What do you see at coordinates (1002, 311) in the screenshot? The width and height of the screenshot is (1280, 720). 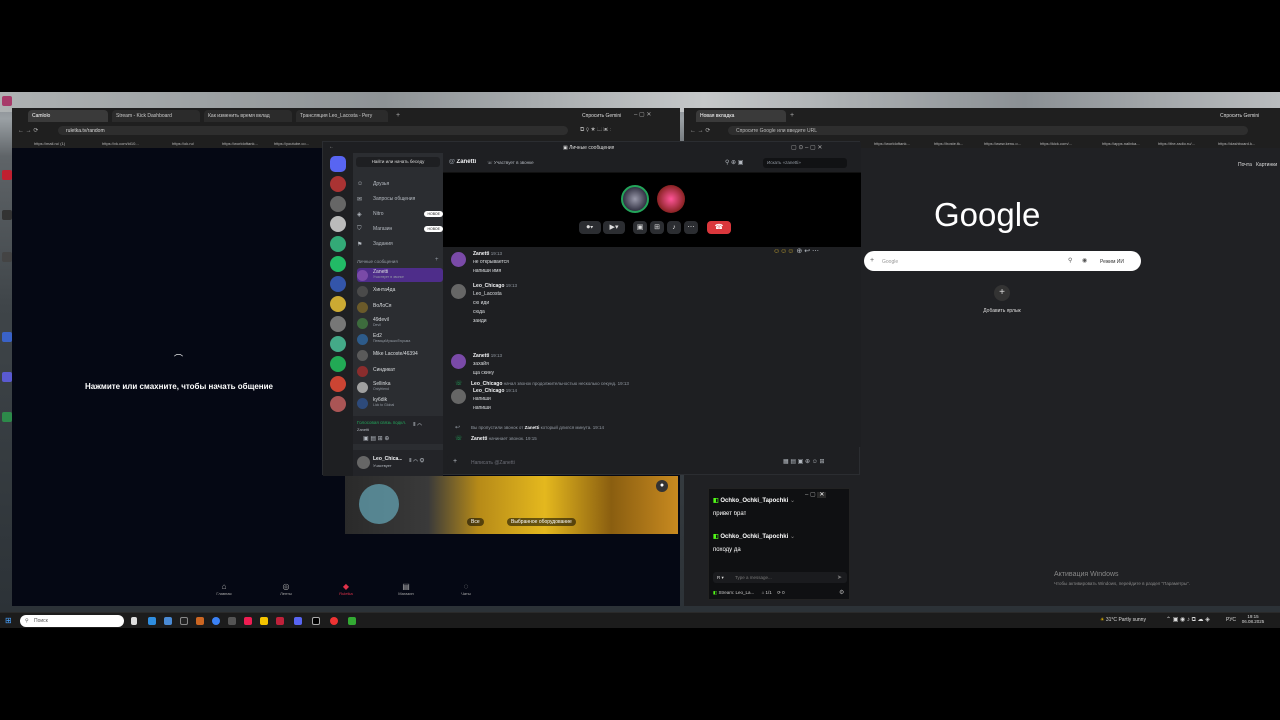 I see `add-shortcut-label: Добавить ярлык` at bounding box center [1002, 311].